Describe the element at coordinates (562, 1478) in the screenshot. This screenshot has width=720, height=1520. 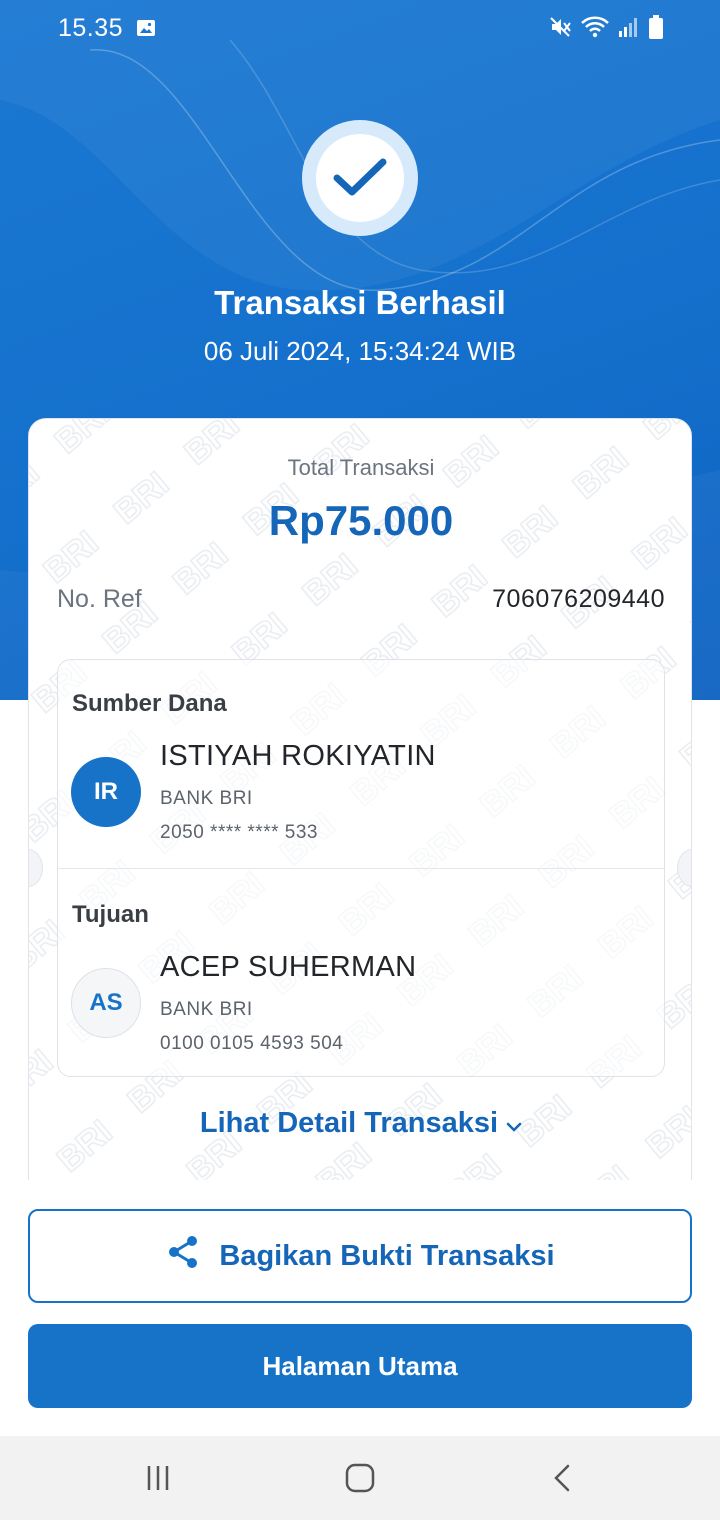
I see `back-icon` at that location.